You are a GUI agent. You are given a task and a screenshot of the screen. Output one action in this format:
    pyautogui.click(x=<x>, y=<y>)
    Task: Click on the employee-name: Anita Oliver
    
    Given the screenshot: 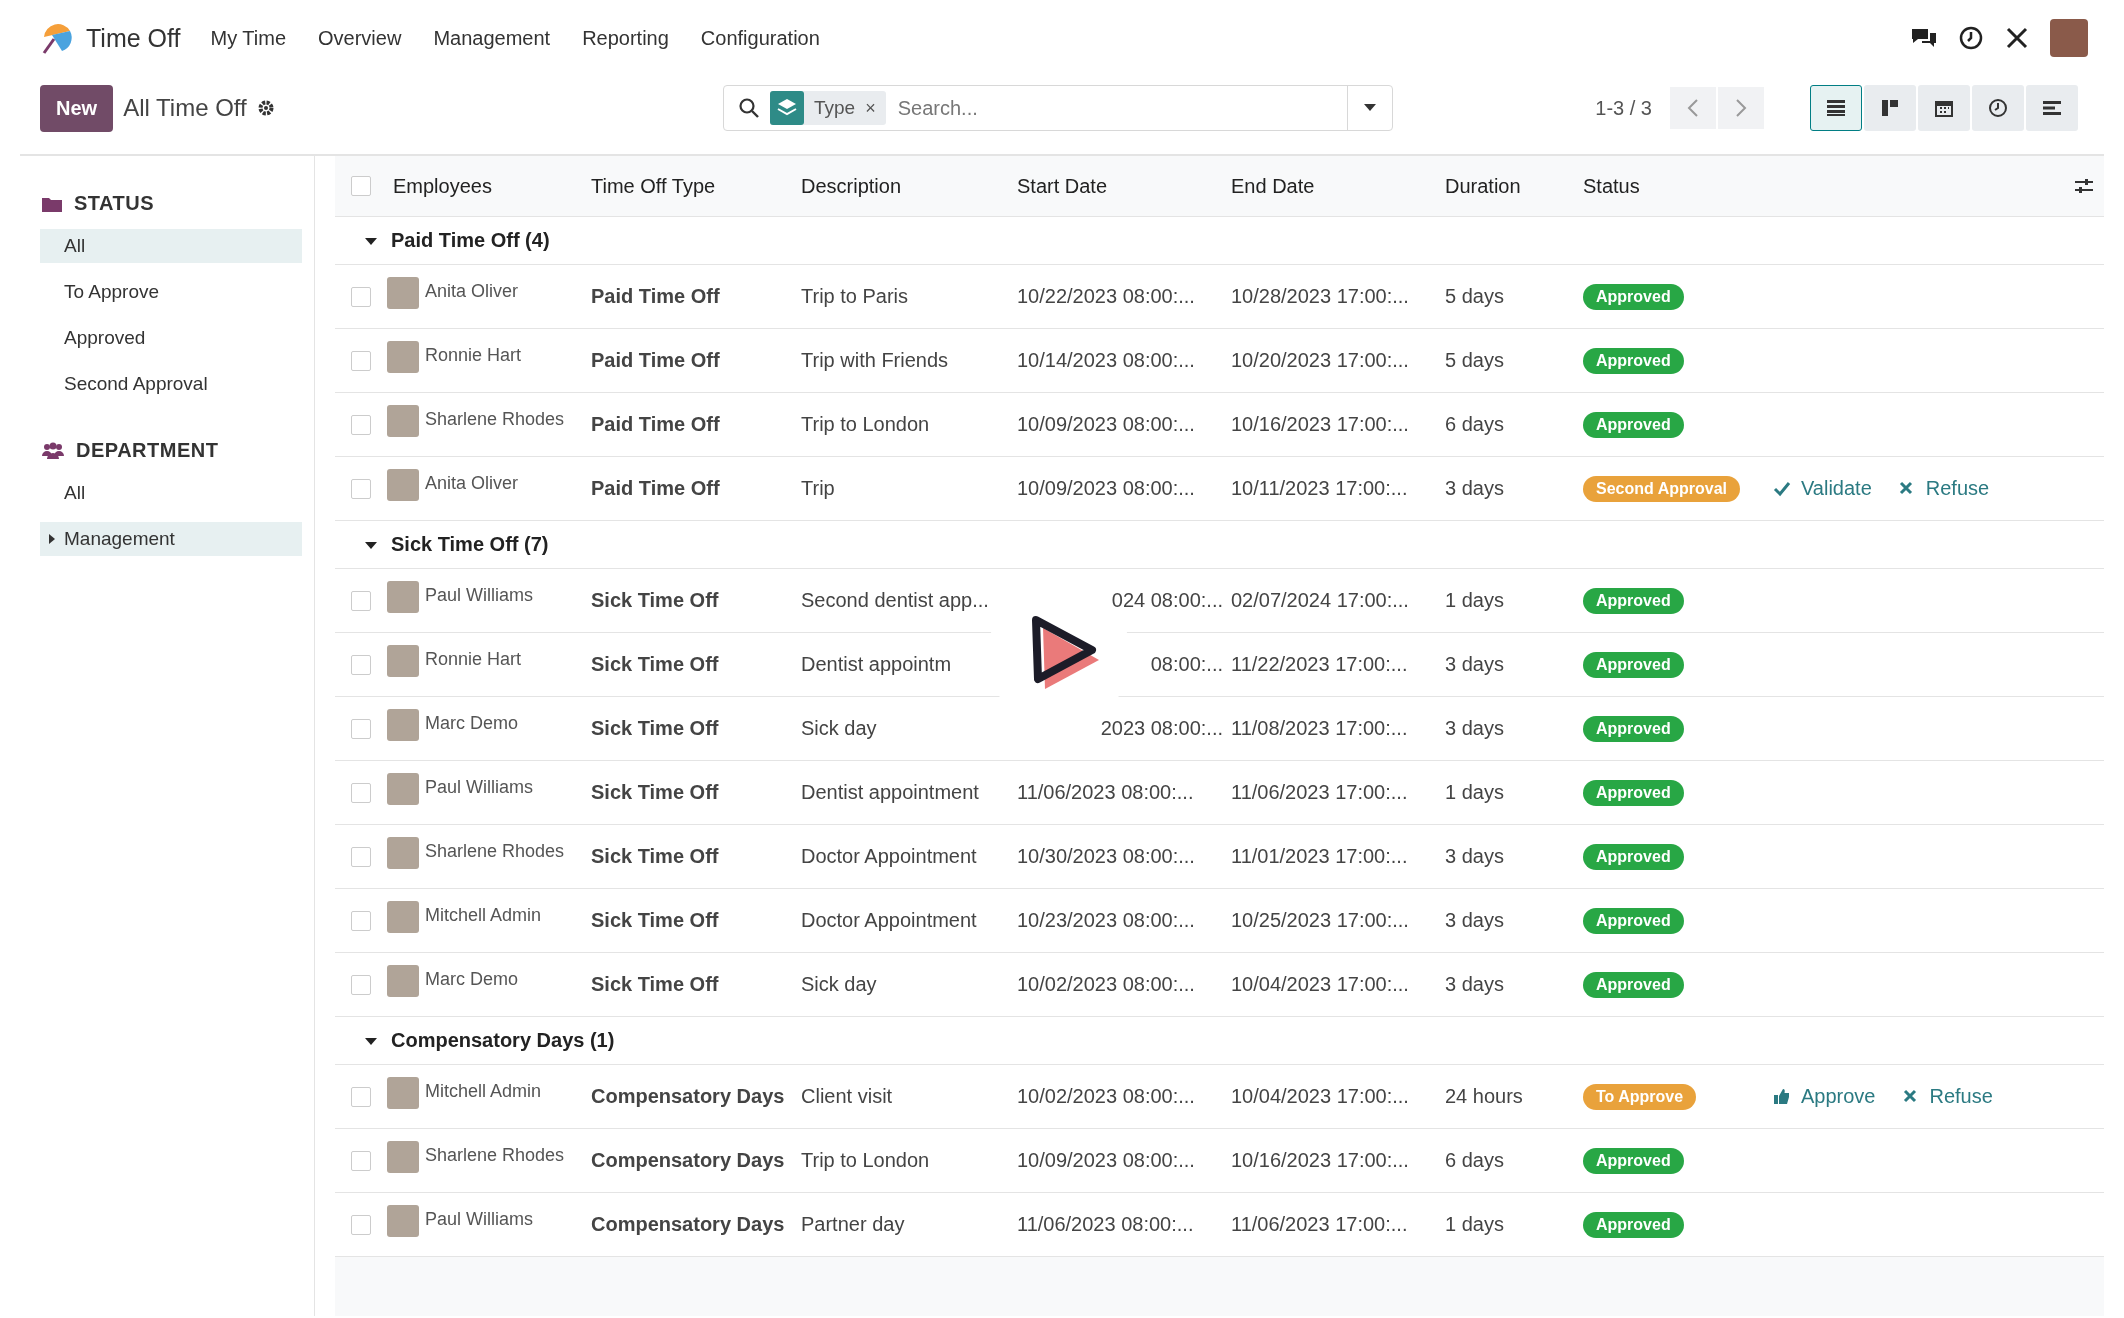 What is the action you would take?
    pyautogui.click(x=472, y=291)
    